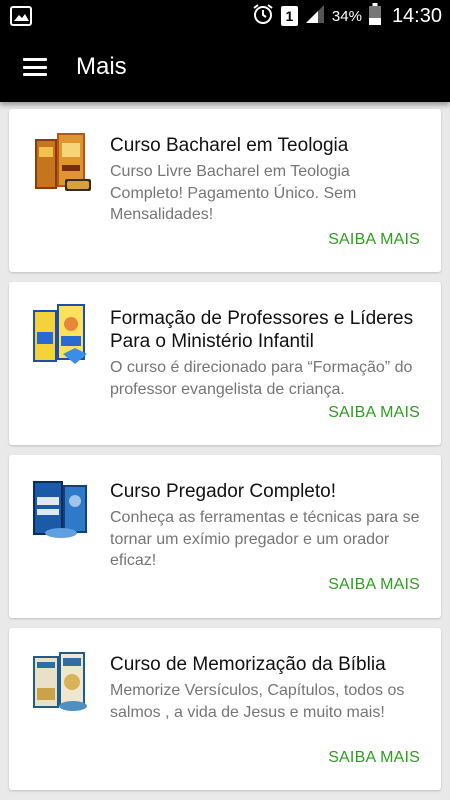 This screenshot has width=450, height=800. I want to click on course-thumbnail-pregador, so click(61, 508).